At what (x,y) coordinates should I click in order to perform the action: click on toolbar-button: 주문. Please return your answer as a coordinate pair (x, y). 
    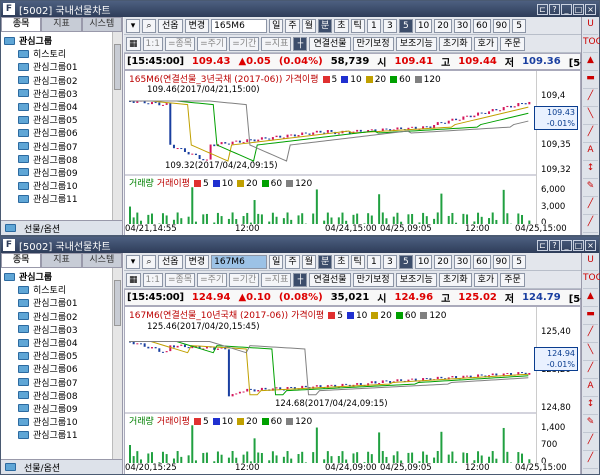
    Looking at the image, I should click on (512, 279).